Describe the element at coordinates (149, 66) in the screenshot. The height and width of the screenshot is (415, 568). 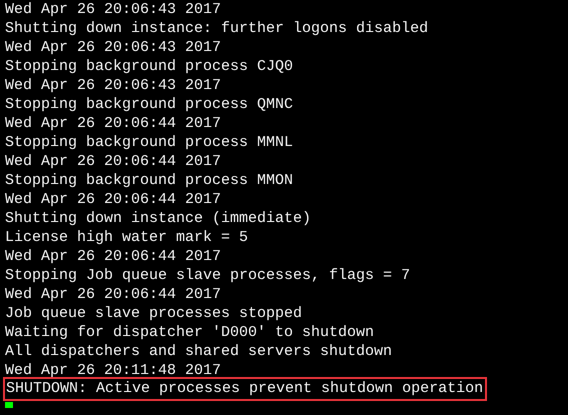
I see `output-line: Stopping background process CJQ0` at that location.